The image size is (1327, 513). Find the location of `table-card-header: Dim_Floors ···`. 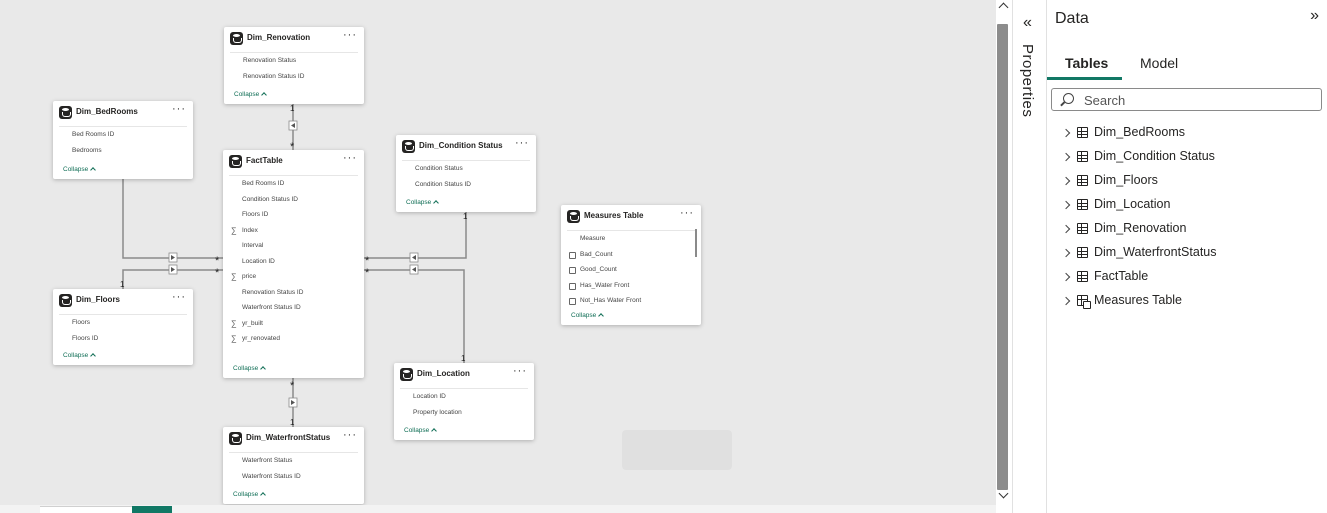

table-card-header: Dim_Floors ··· is located at coordinates (123, 301).